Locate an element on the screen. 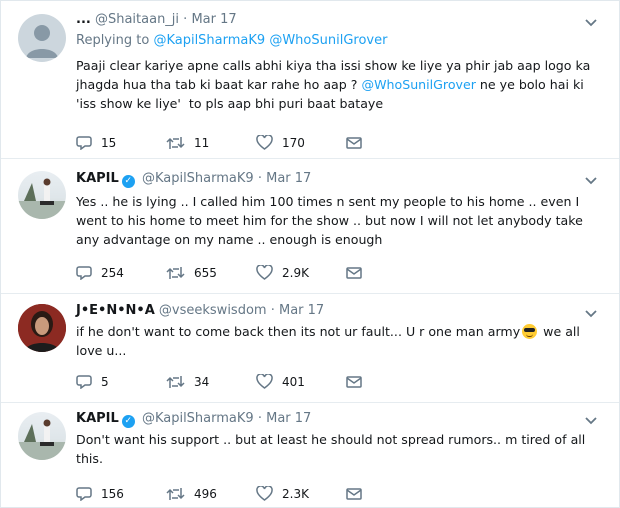  tweet-actions: 15 11 170 is located at coordinates (256, 142).